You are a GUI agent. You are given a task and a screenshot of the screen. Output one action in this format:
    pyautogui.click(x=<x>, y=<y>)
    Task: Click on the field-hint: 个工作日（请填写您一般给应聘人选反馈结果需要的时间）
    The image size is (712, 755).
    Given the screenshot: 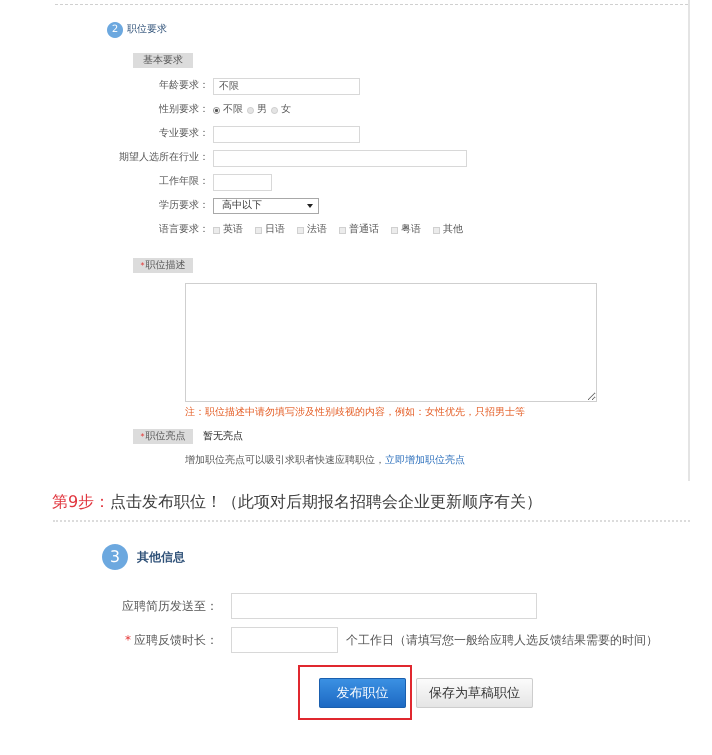 What is the action you would take?
    pyautogui.click(x=502, y=640)
    